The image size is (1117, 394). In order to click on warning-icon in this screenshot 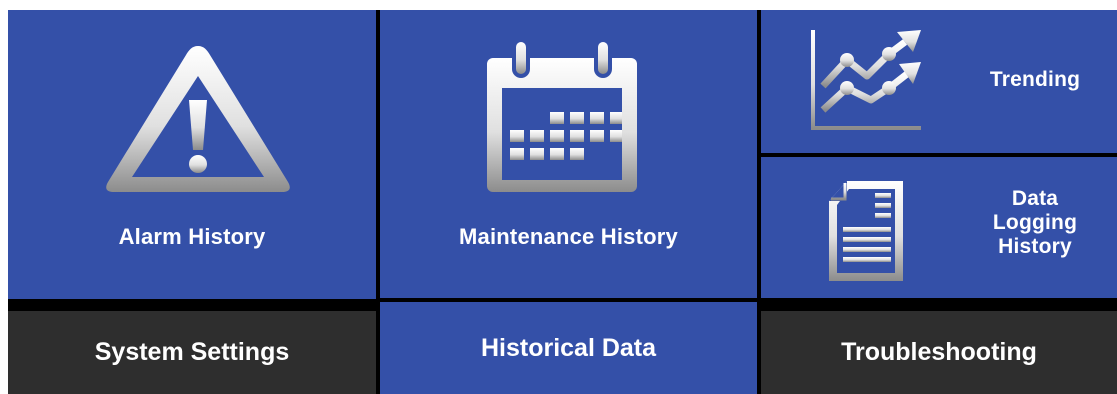, I will do `click(198, 119)`.